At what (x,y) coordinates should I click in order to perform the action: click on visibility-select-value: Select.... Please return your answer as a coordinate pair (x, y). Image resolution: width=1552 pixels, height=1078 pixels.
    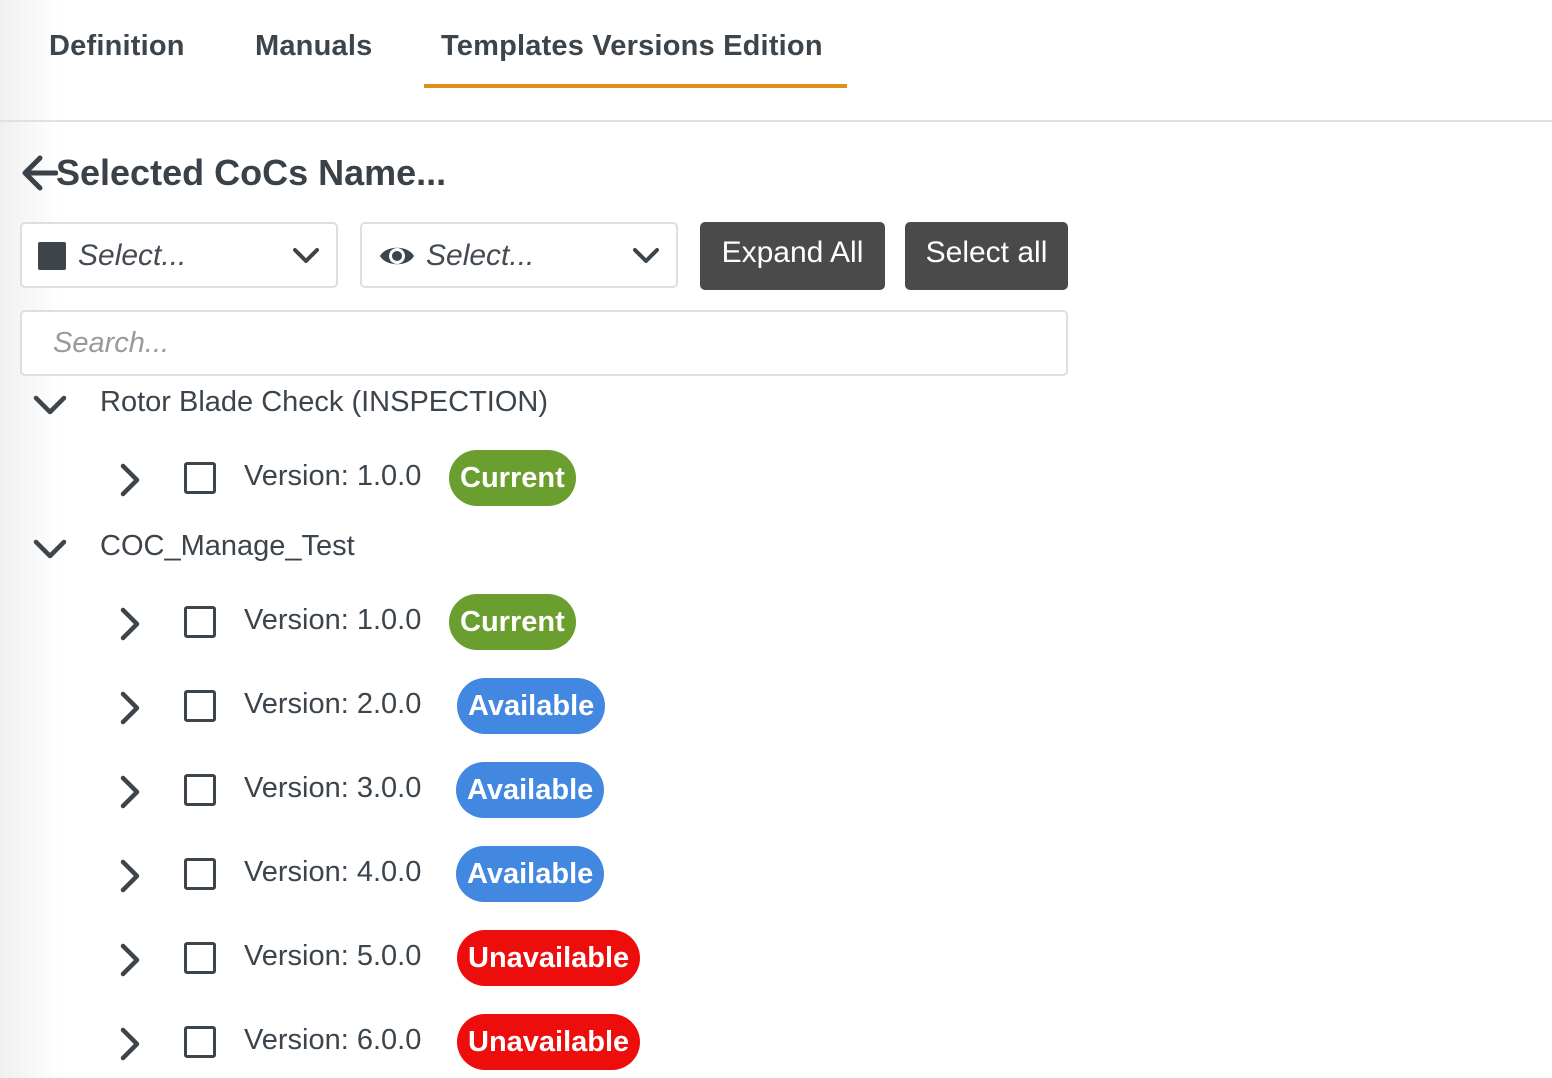
    Looking at the image, I should click on (480, 255).